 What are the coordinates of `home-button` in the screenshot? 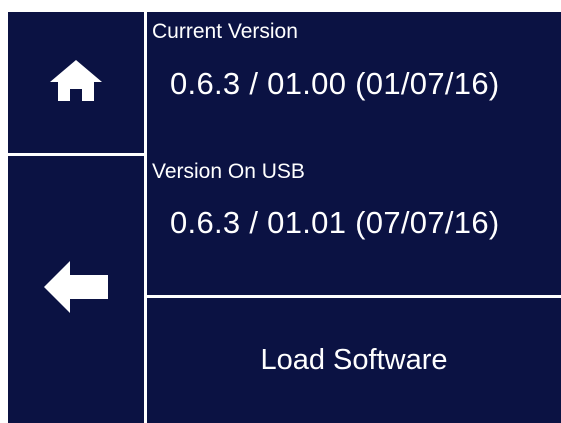 It's located at (76, 82).